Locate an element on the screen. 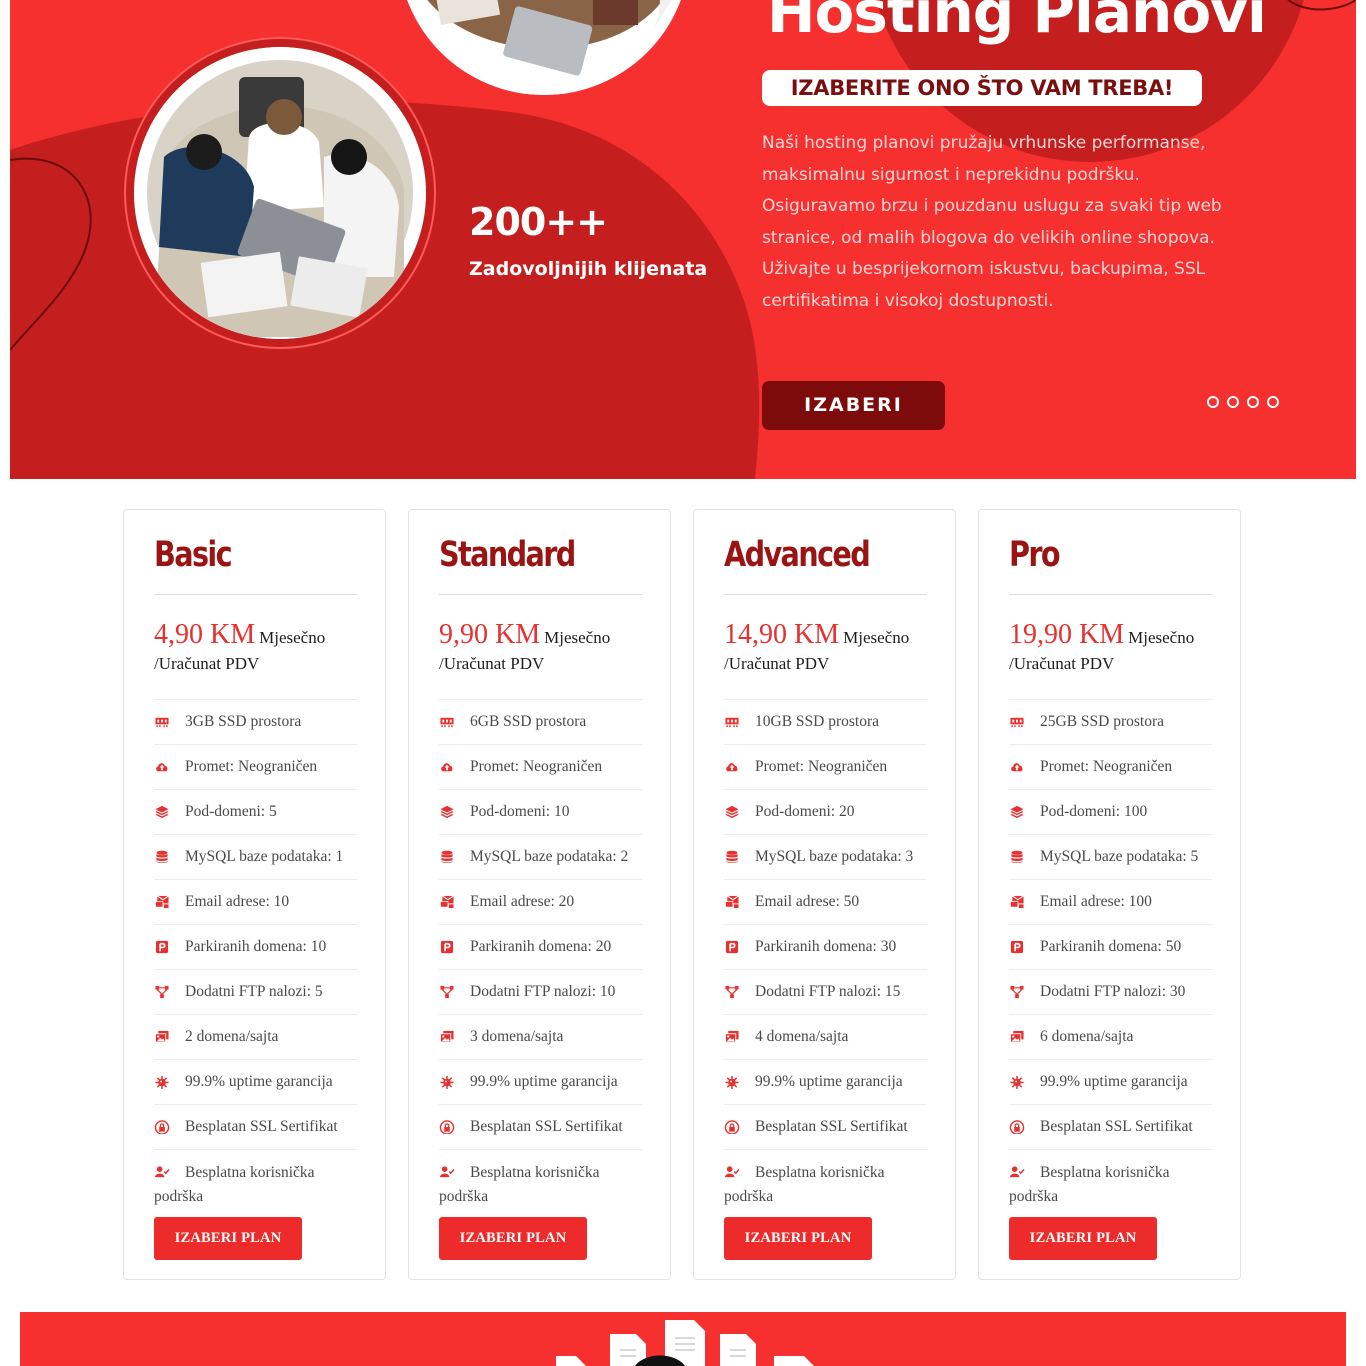  plan-feature: MySQL baze podataka: 5 is located at coordinates (1110, 856).